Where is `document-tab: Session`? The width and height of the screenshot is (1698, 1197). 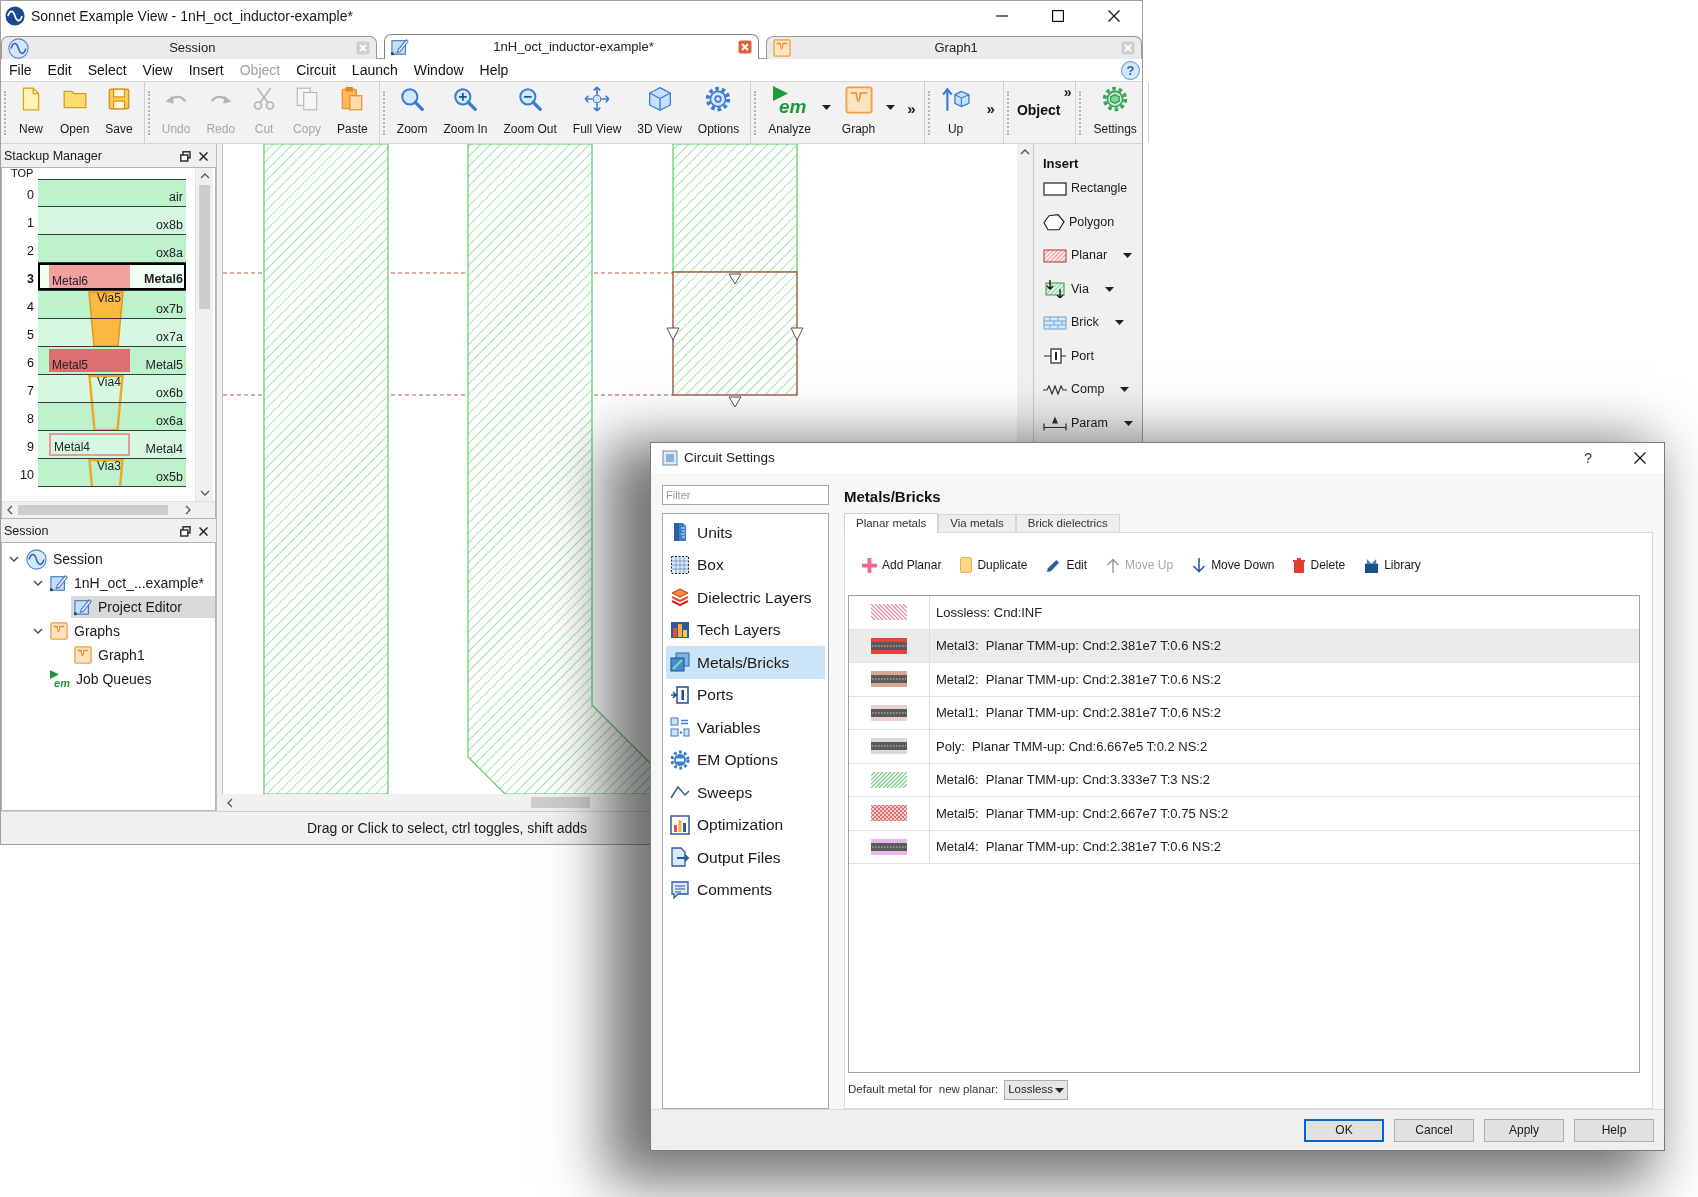
document-tab: Session is located at coordinates (189, 47).